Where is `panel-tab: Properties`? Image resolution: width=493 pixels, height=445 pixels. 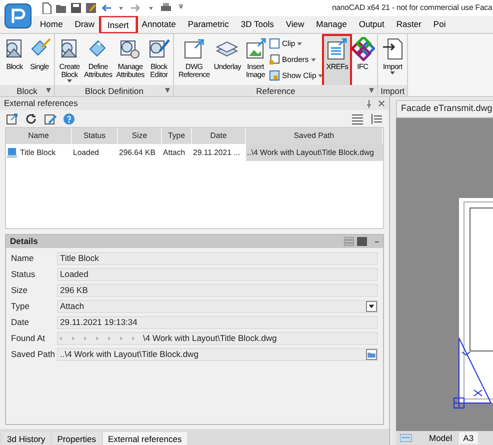
panel-tab: Properties is located at coordinates (77, 438).